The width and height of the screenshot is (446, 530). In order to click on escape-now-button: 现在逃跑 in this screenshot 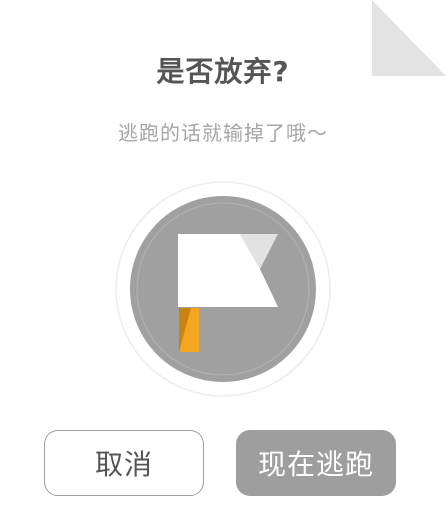, I will do `click(316, 463)`.